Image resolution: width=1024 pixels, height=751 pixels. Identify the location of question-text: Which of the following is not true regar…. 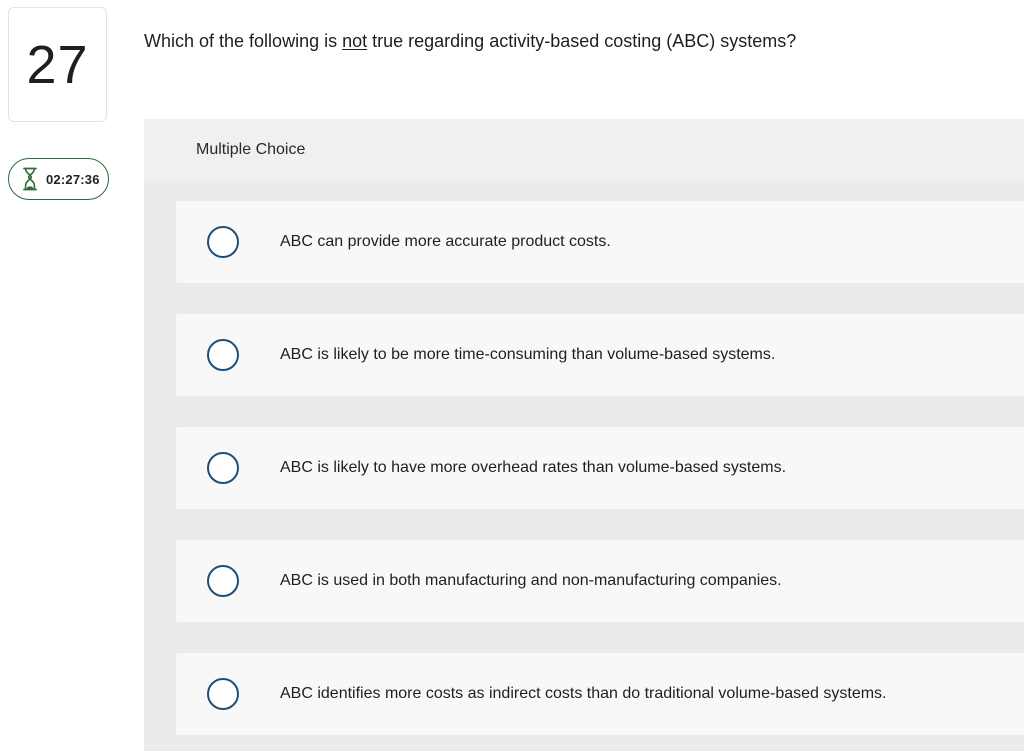
(470, 41).